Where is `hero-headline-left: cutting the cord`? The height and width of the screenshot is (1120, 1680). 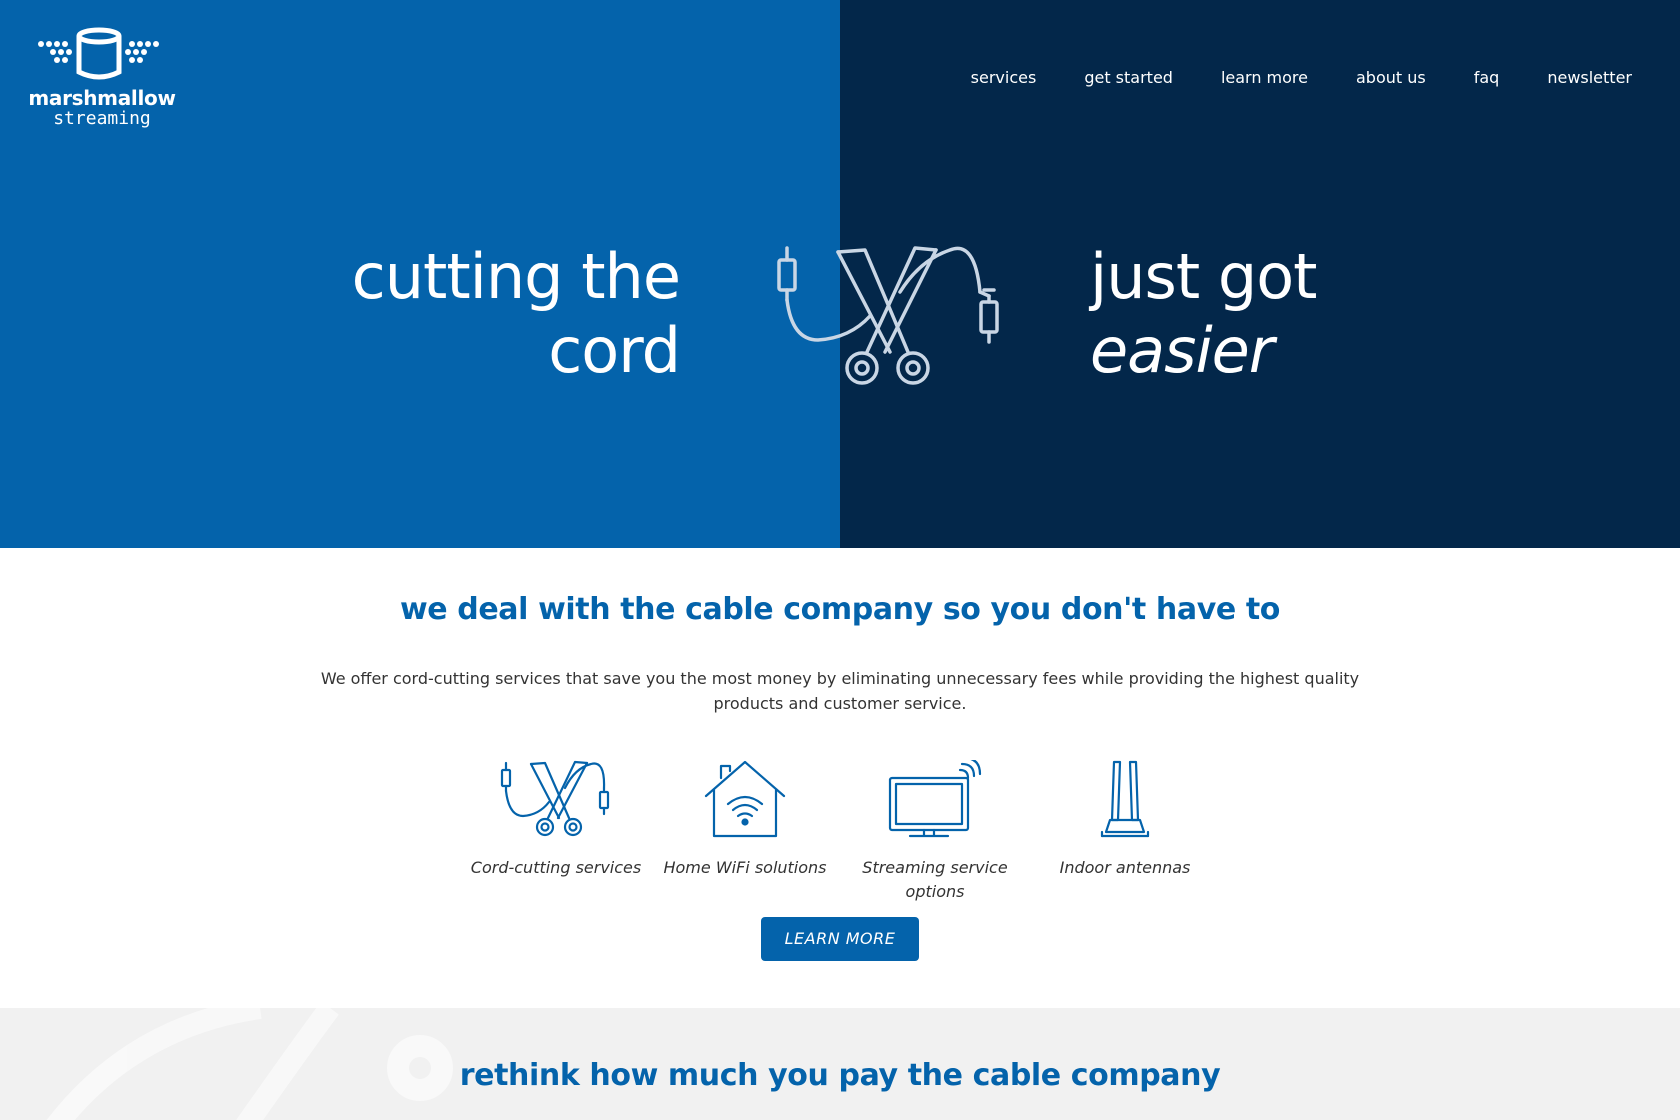 hero-headline-left: cutting the cord is located at coordinates (516, 314).